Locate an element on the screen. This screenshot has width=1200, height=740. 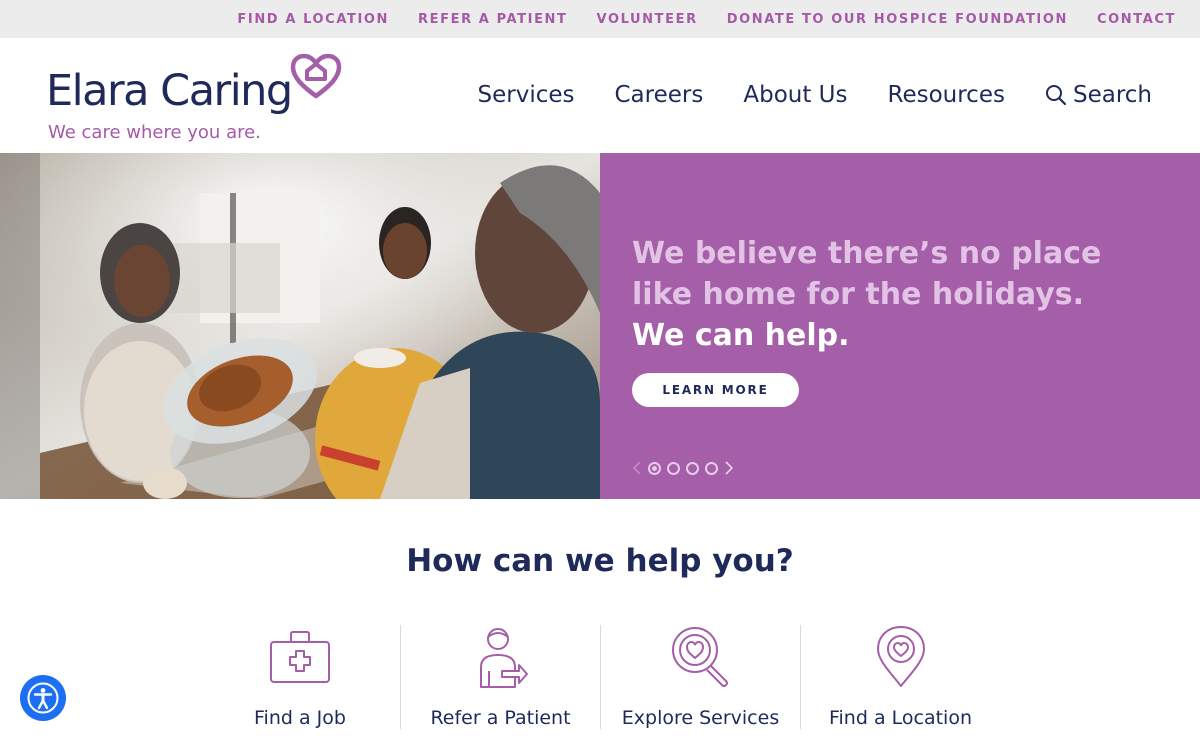
chevron-left-icon is located at coordinates (637, 468).